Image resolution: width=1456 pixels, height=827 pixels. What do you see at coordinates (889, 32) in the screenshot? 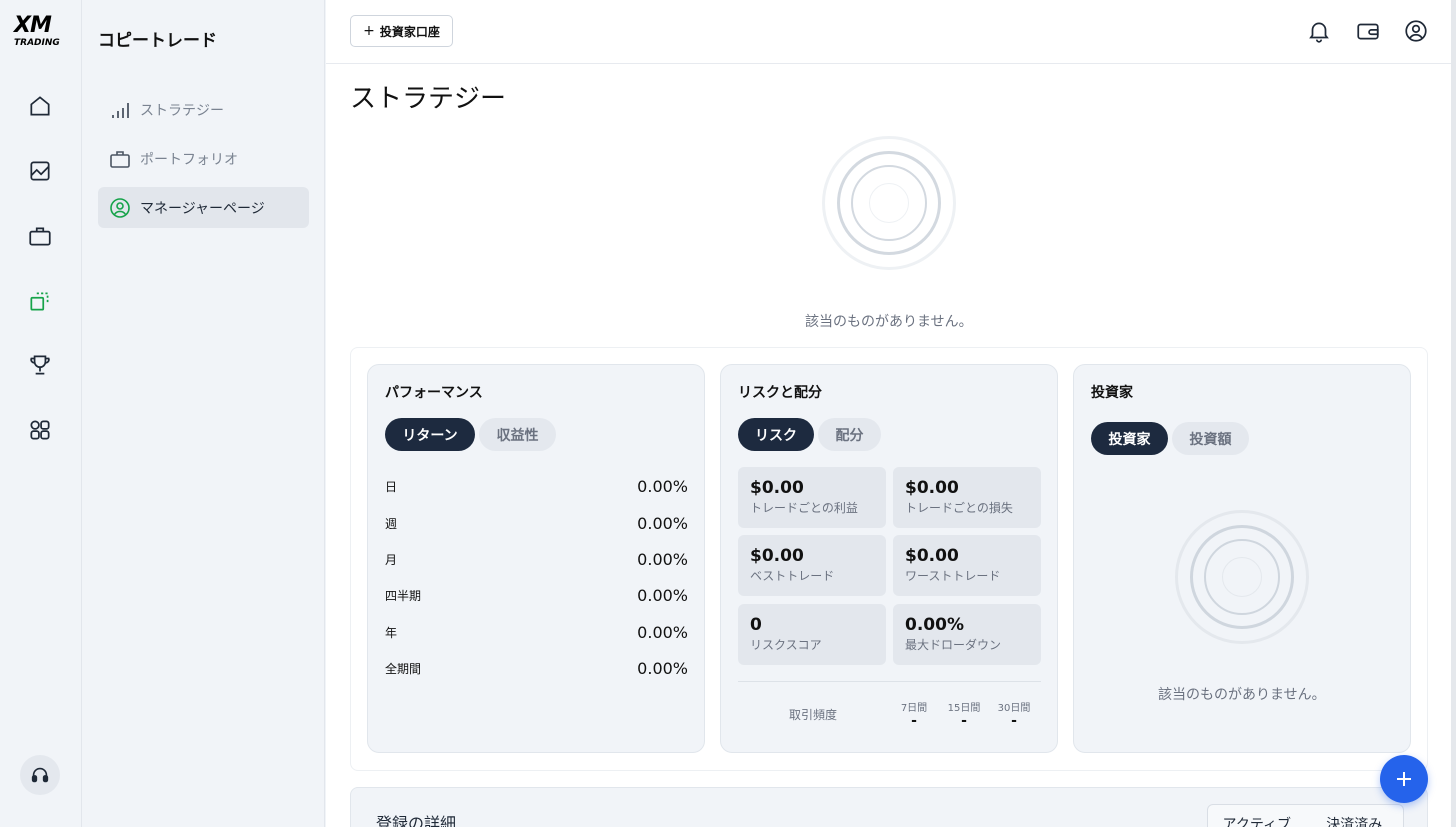
I see `top-bar: + 投資家口座` at bounding box center [889, 32].